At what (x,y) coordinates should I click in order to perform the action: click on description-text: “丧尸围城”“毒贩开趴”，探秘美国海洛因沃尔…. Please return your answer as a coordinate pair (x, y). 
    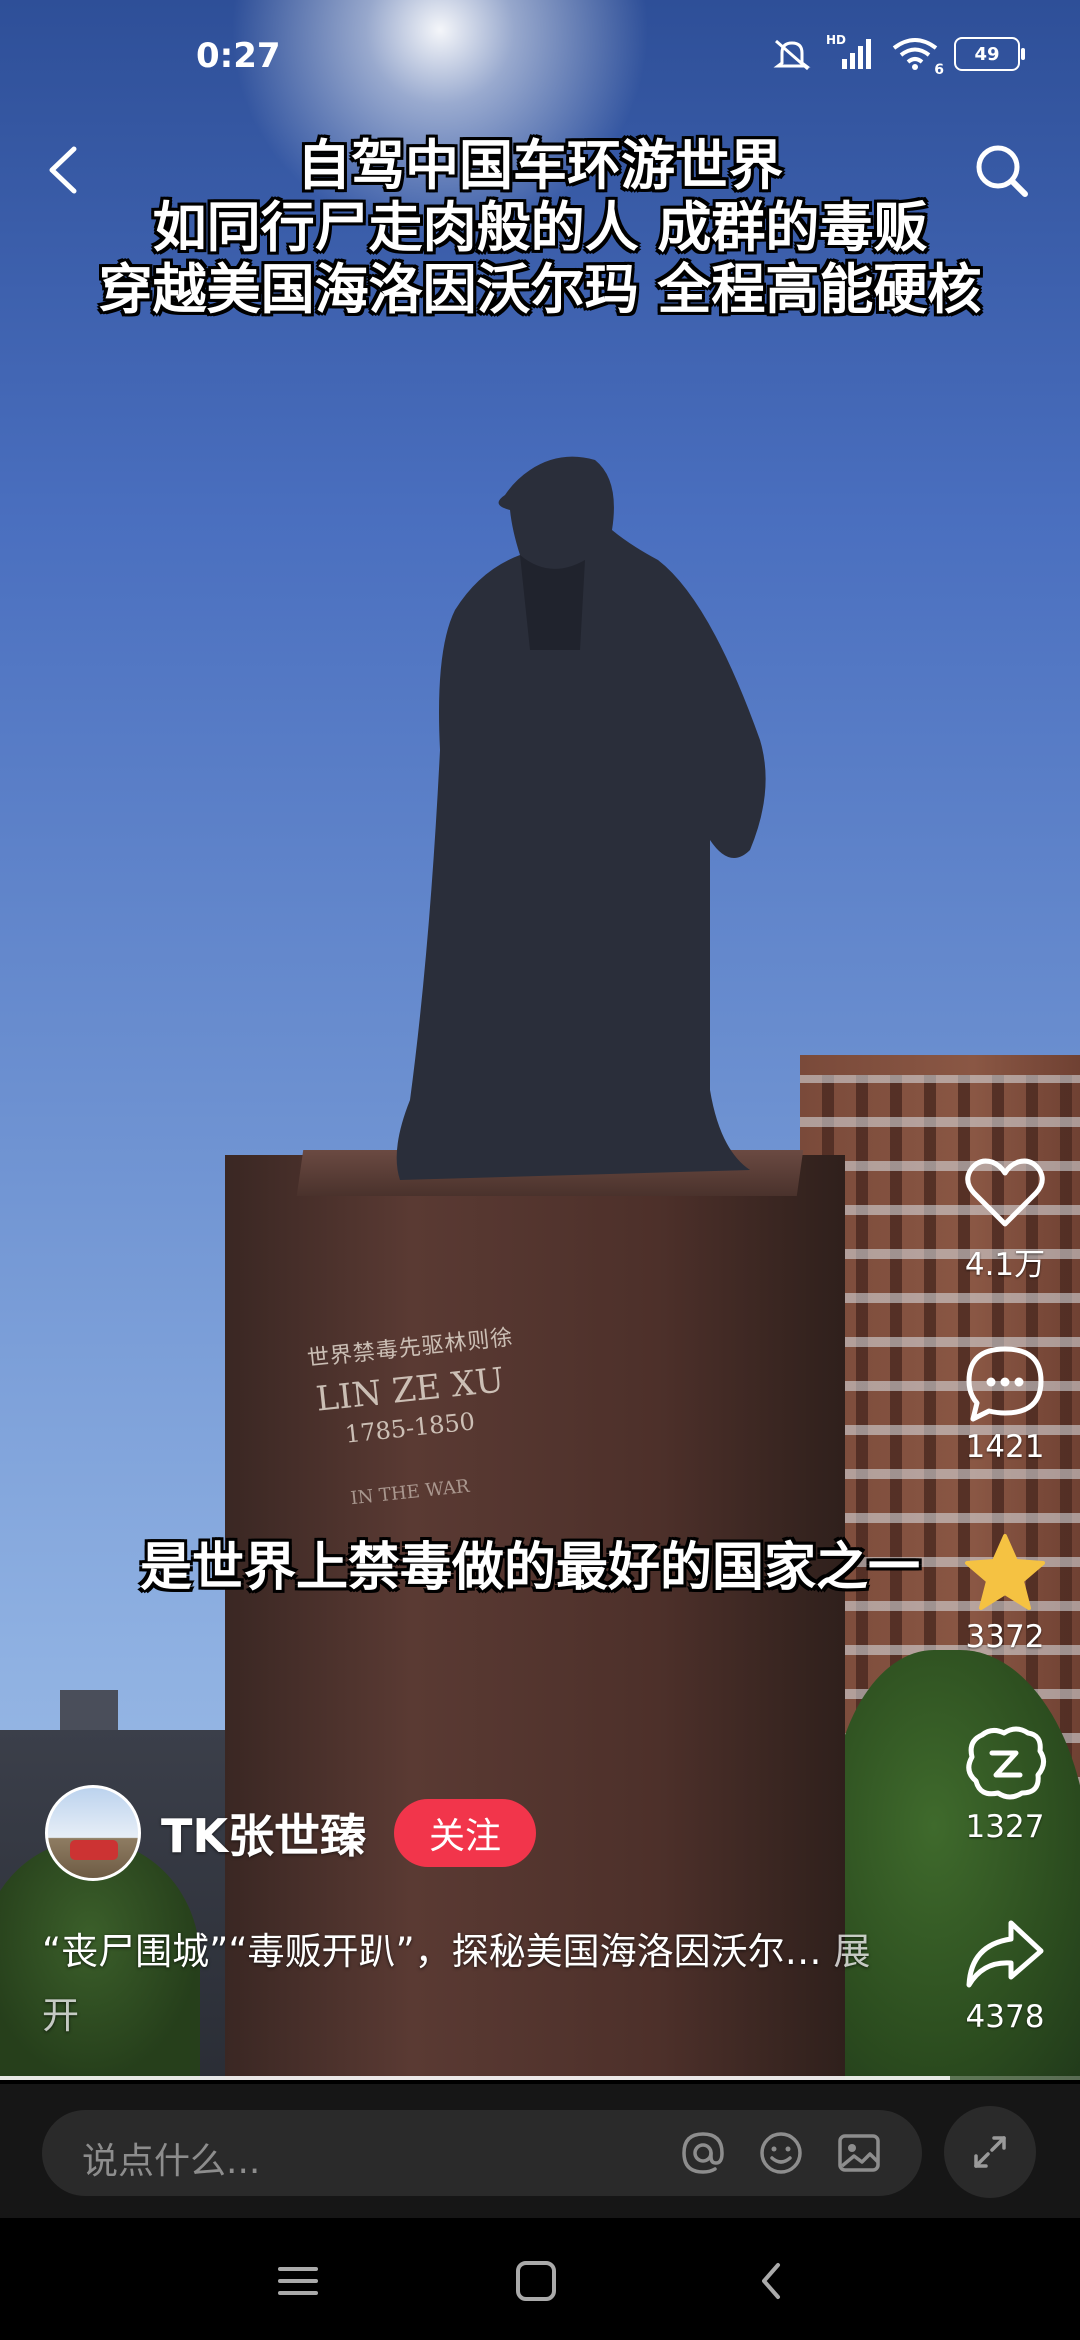
    Looking at the image, I should click on (432, 1951).